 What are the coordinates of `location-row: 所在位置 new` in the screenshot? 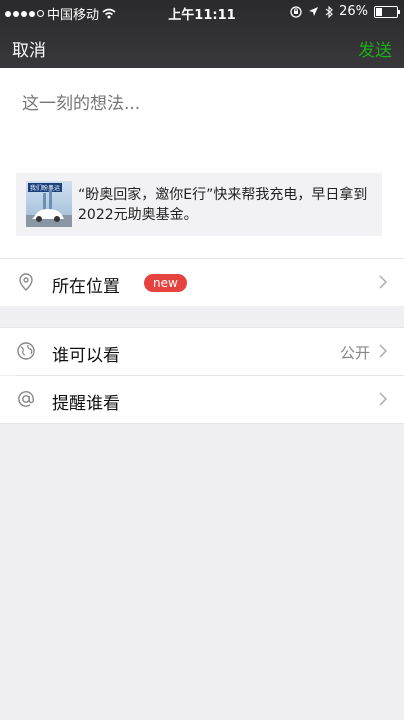 It's located at (202, 282).